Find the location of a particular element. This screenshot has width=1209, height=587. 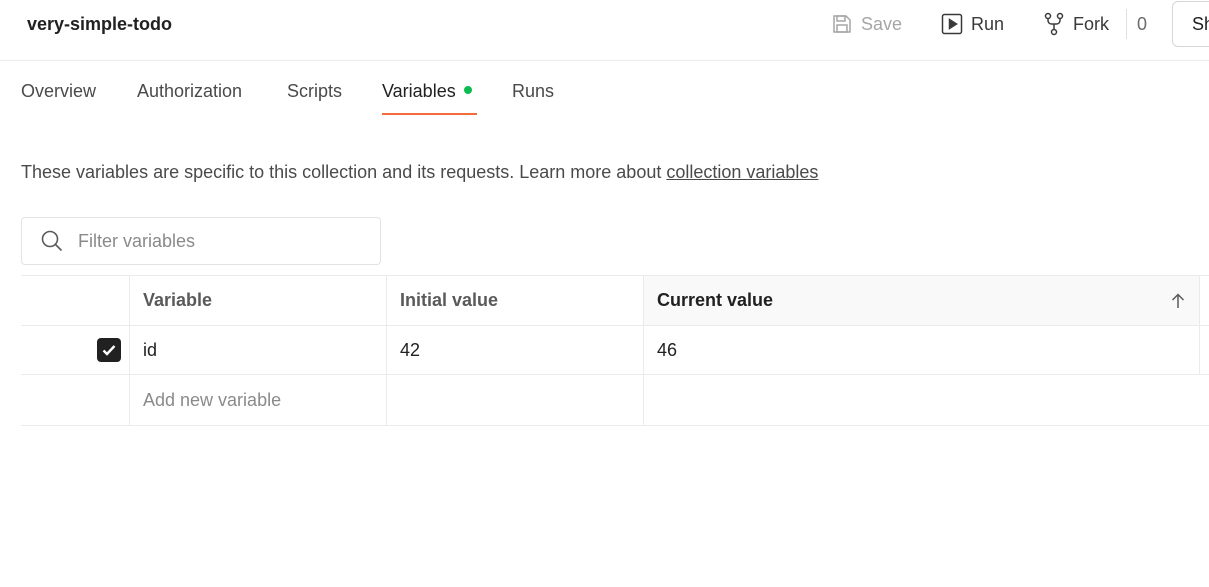

fork-button: Fork is located at coordinates (1076, 24).